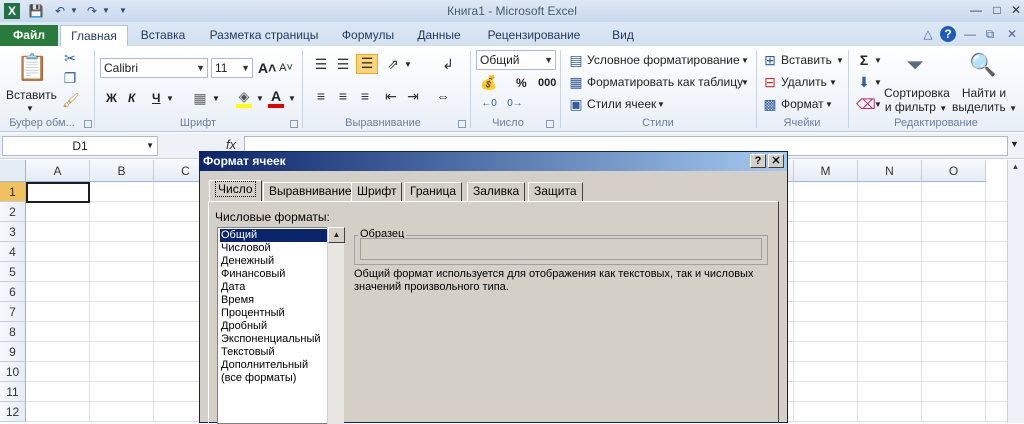 Image resolution: width=1024 pixels, height=424 pixels. I want to click on help-icon: ?, so click(948, 34).